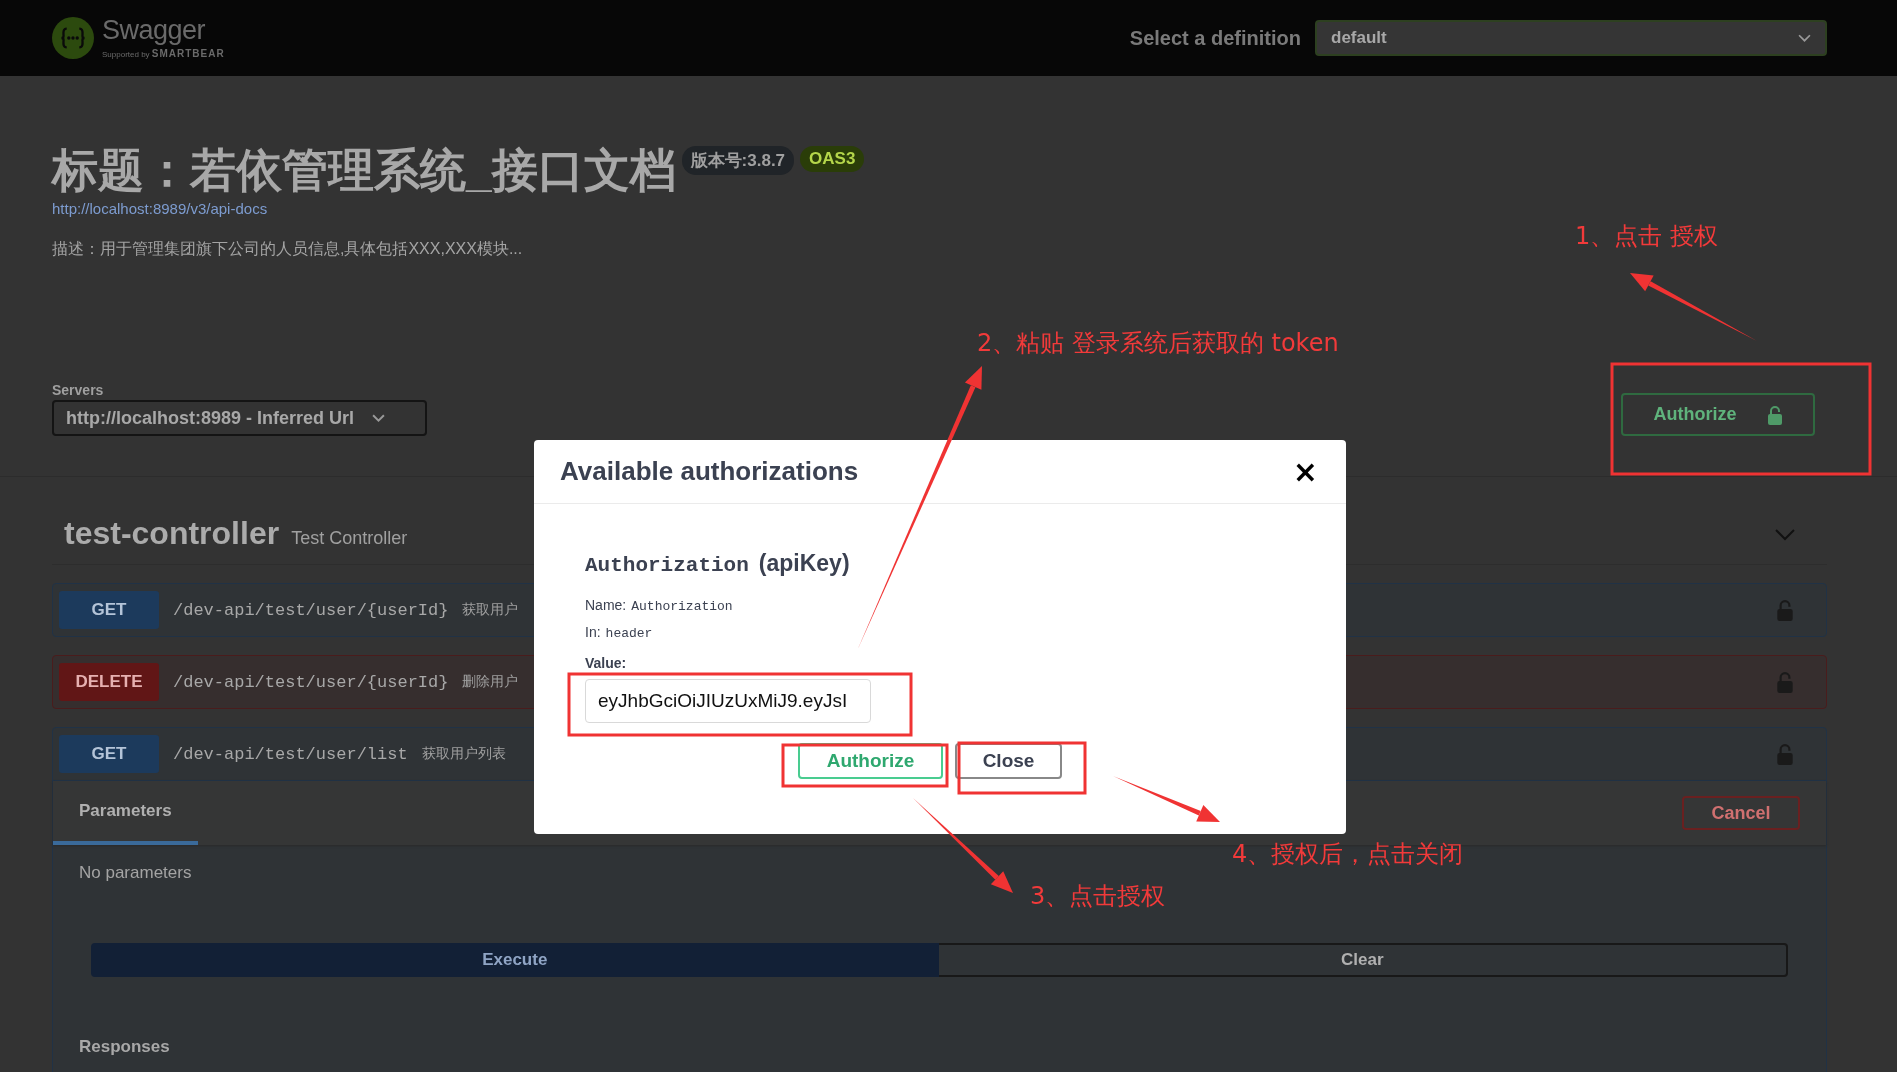 This screenshot has width=1897, height=1072. I want to click on endpoint-summary: 获取用户, so click(490, 610).